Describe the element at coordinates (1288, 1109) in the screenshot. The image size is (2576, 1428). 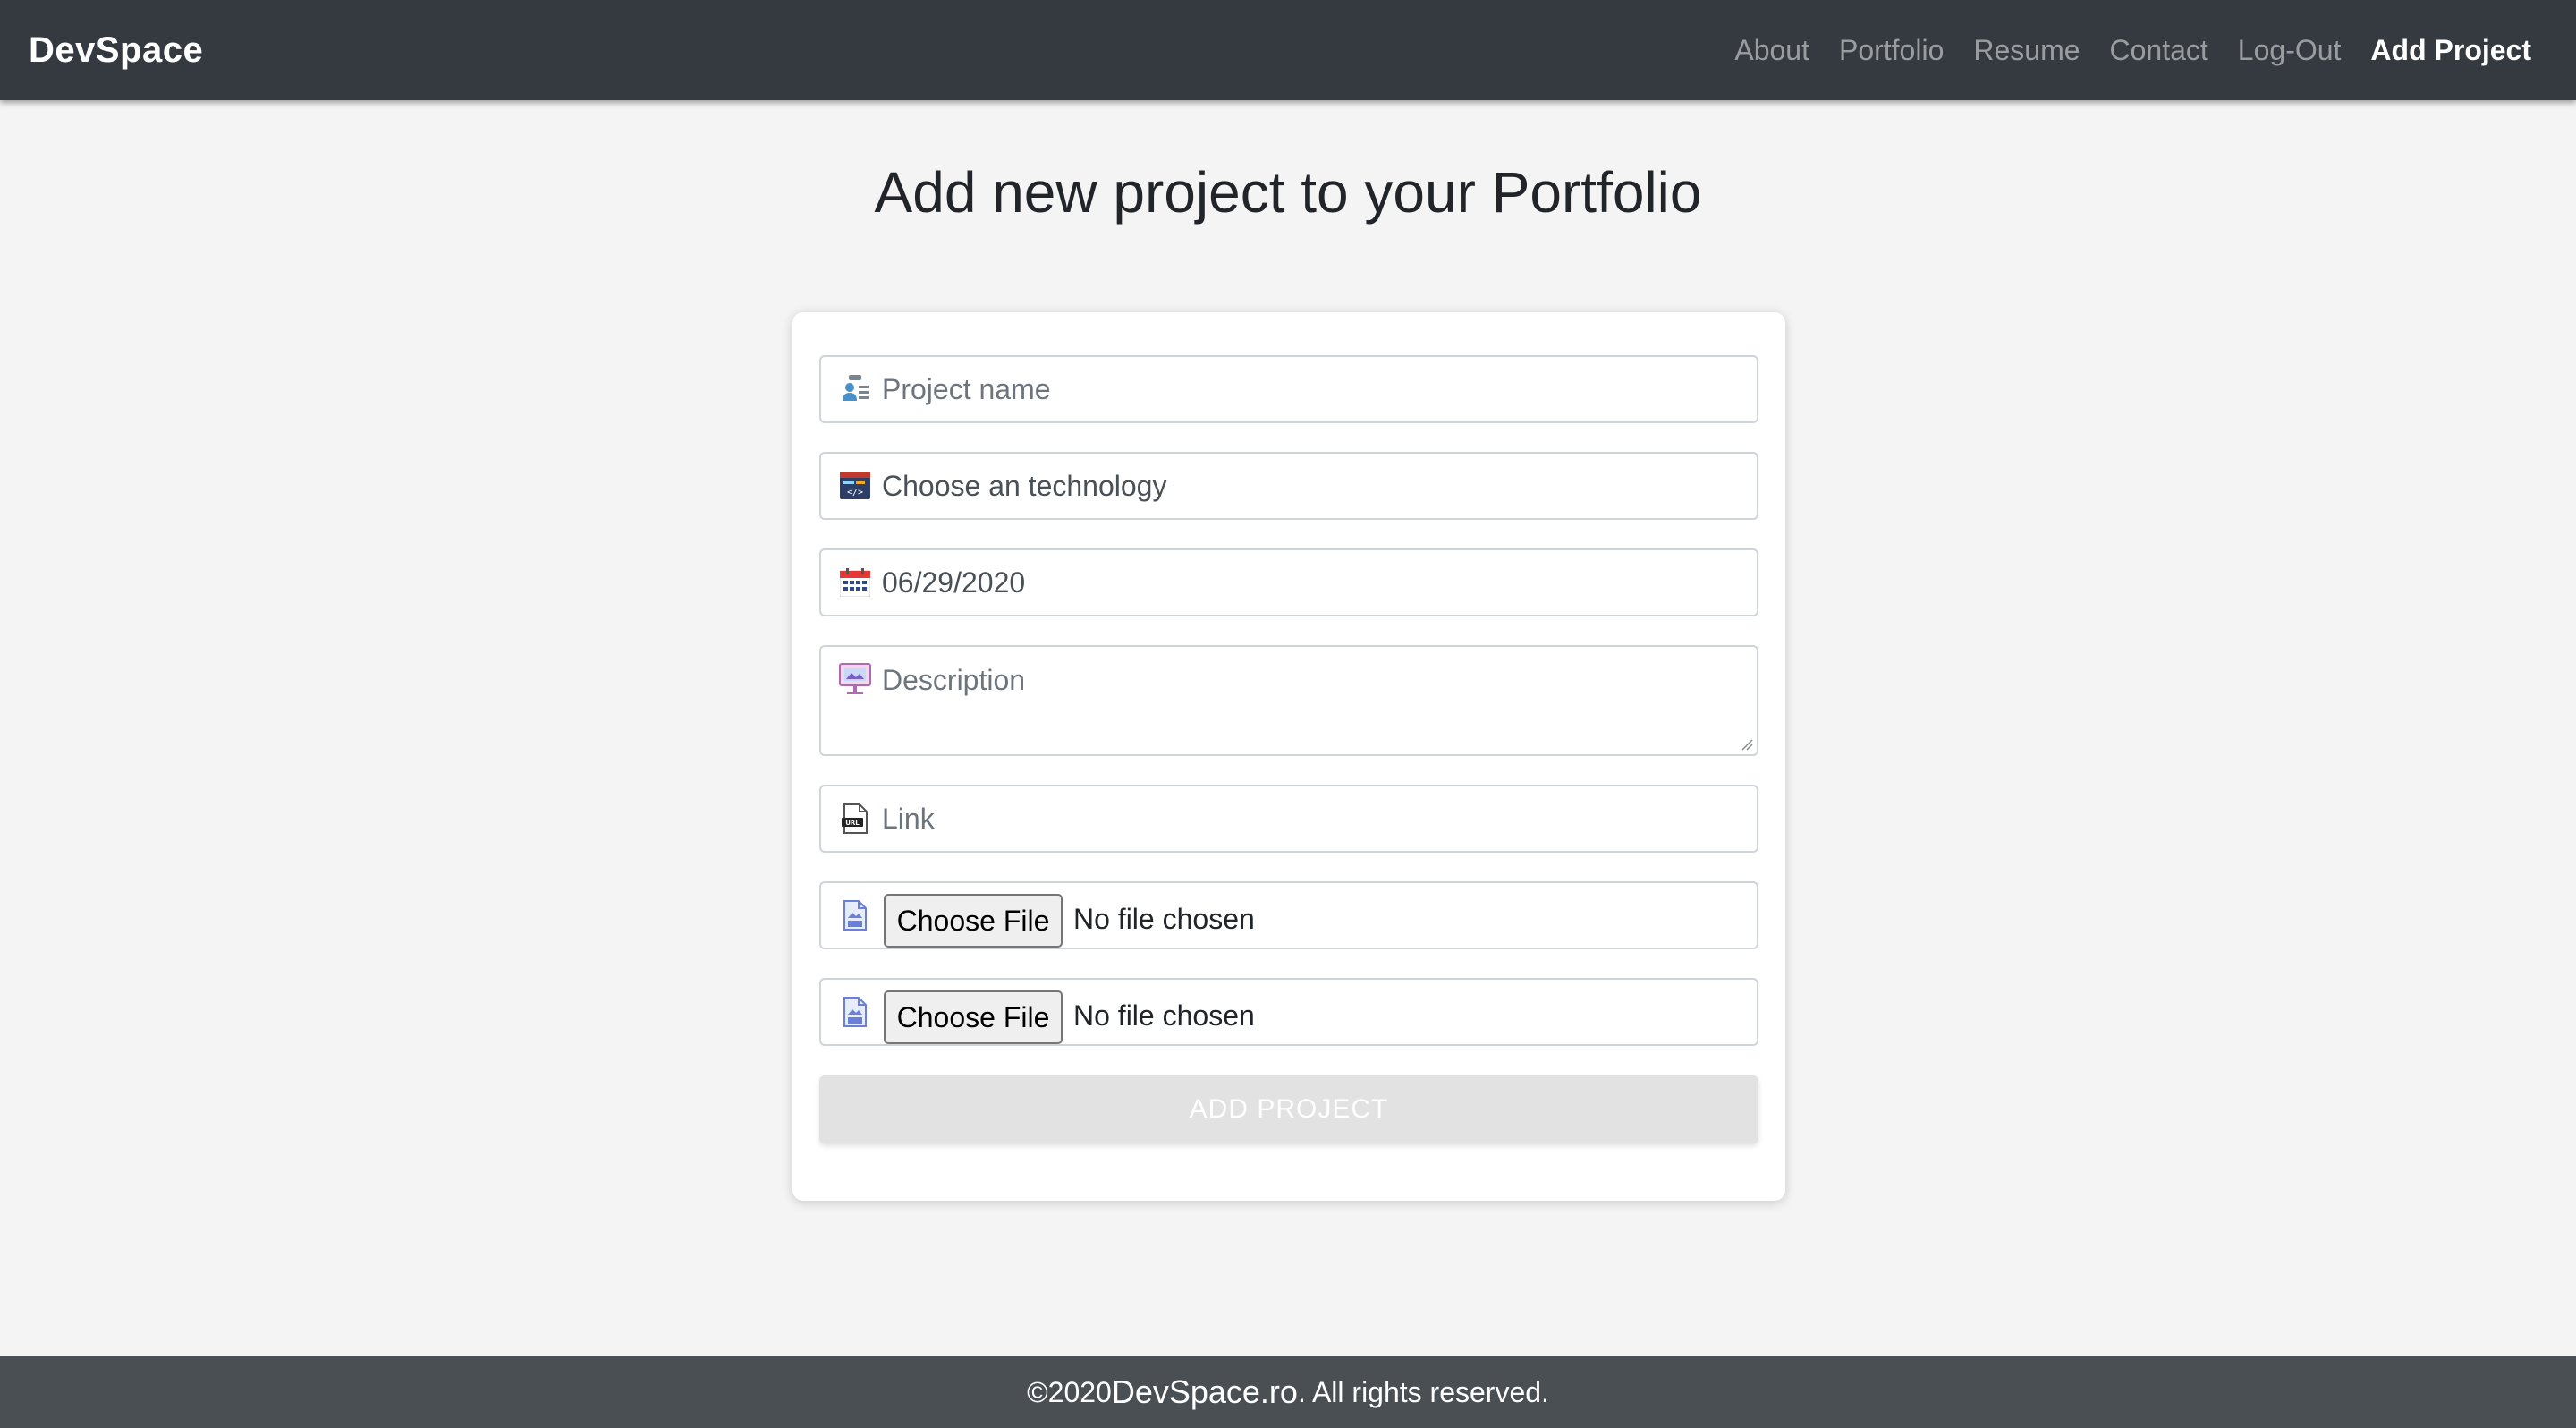
I see `add-project-button: ADD PROJECT` at that location.